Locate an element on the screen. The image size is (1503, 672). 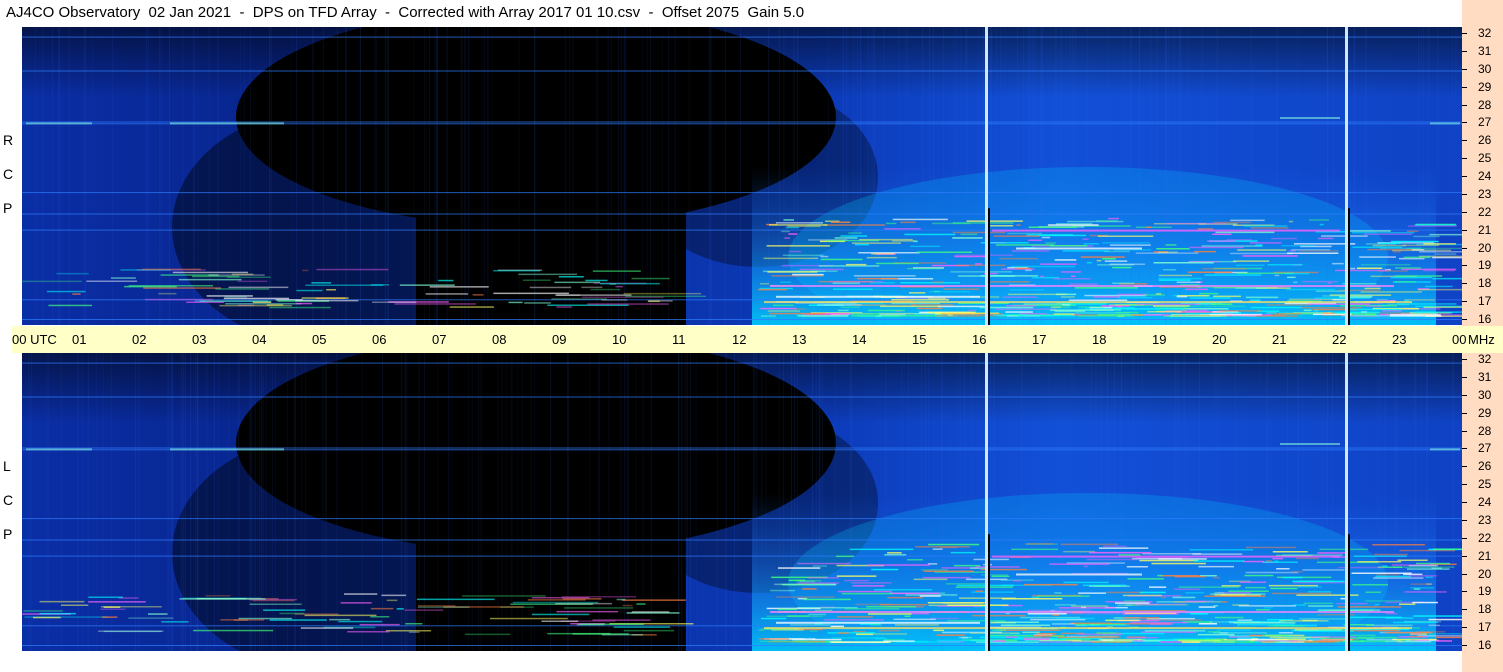
freq-tick-label: 19 is located at coordinates (1485, 265).